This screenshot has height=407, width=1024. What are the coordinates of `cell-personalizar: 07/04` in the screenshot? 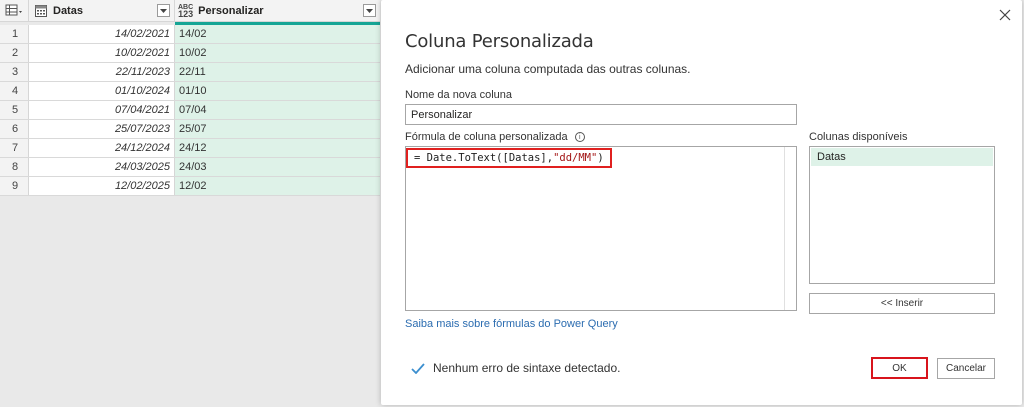 It's located at (277, 110).